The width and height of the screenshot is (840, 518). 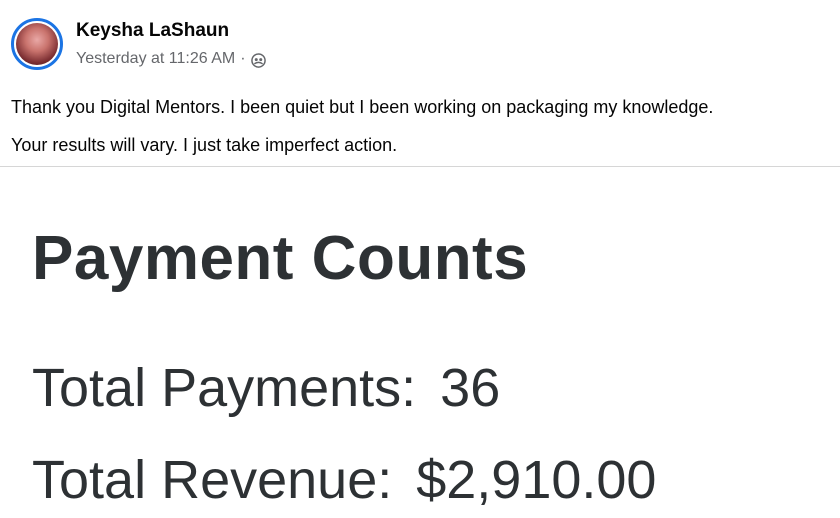 What do you see at coordinates (224, 388) in the screenshot?
I see `total-payments-label: Total Payments:` at bounding box center [224, 388].